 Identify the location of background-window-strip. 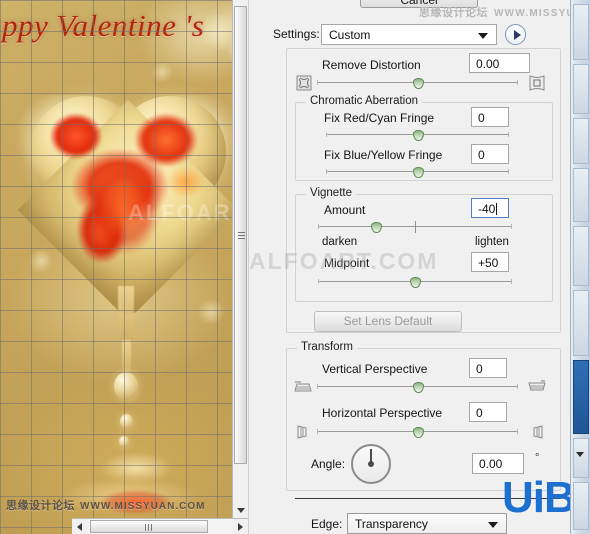
(580, 267).